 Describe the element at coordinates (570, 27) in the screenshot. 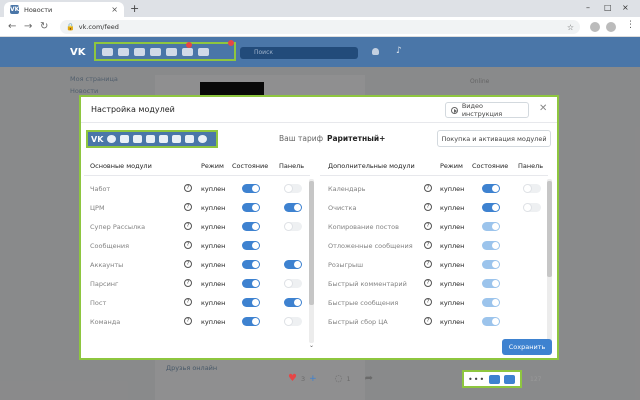

I see `bookmark-star-icon: ☆` at that location.